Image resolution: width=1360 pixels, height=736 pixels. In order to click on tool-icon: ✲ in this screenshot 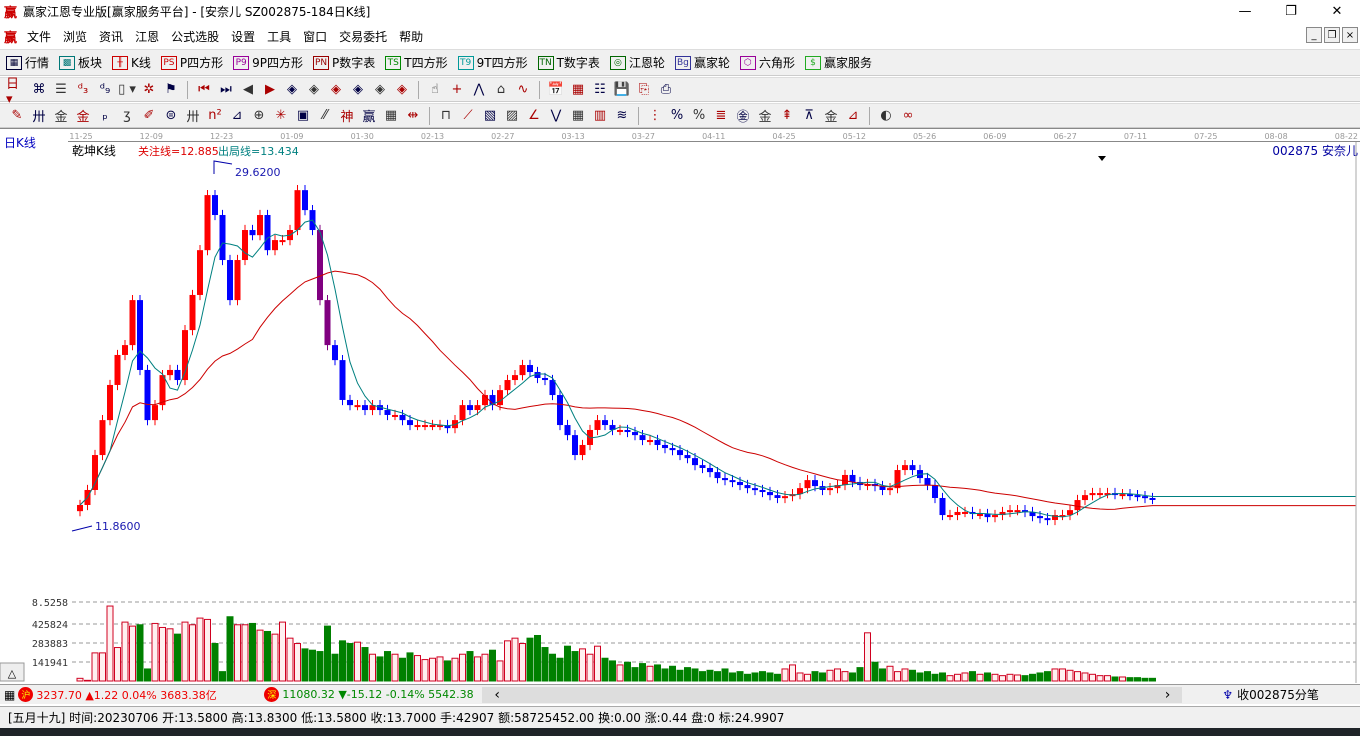, I will do `click(149, 90)`.